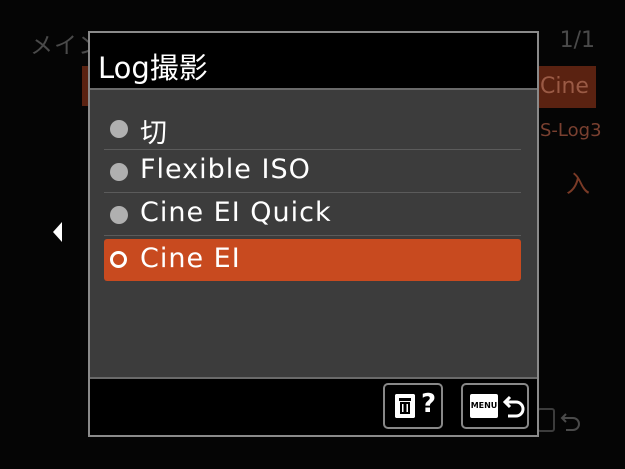  Describe the element at coordinates (313, 406) in the screenshot. I see `dialog-footer: ? MENU` at that location.